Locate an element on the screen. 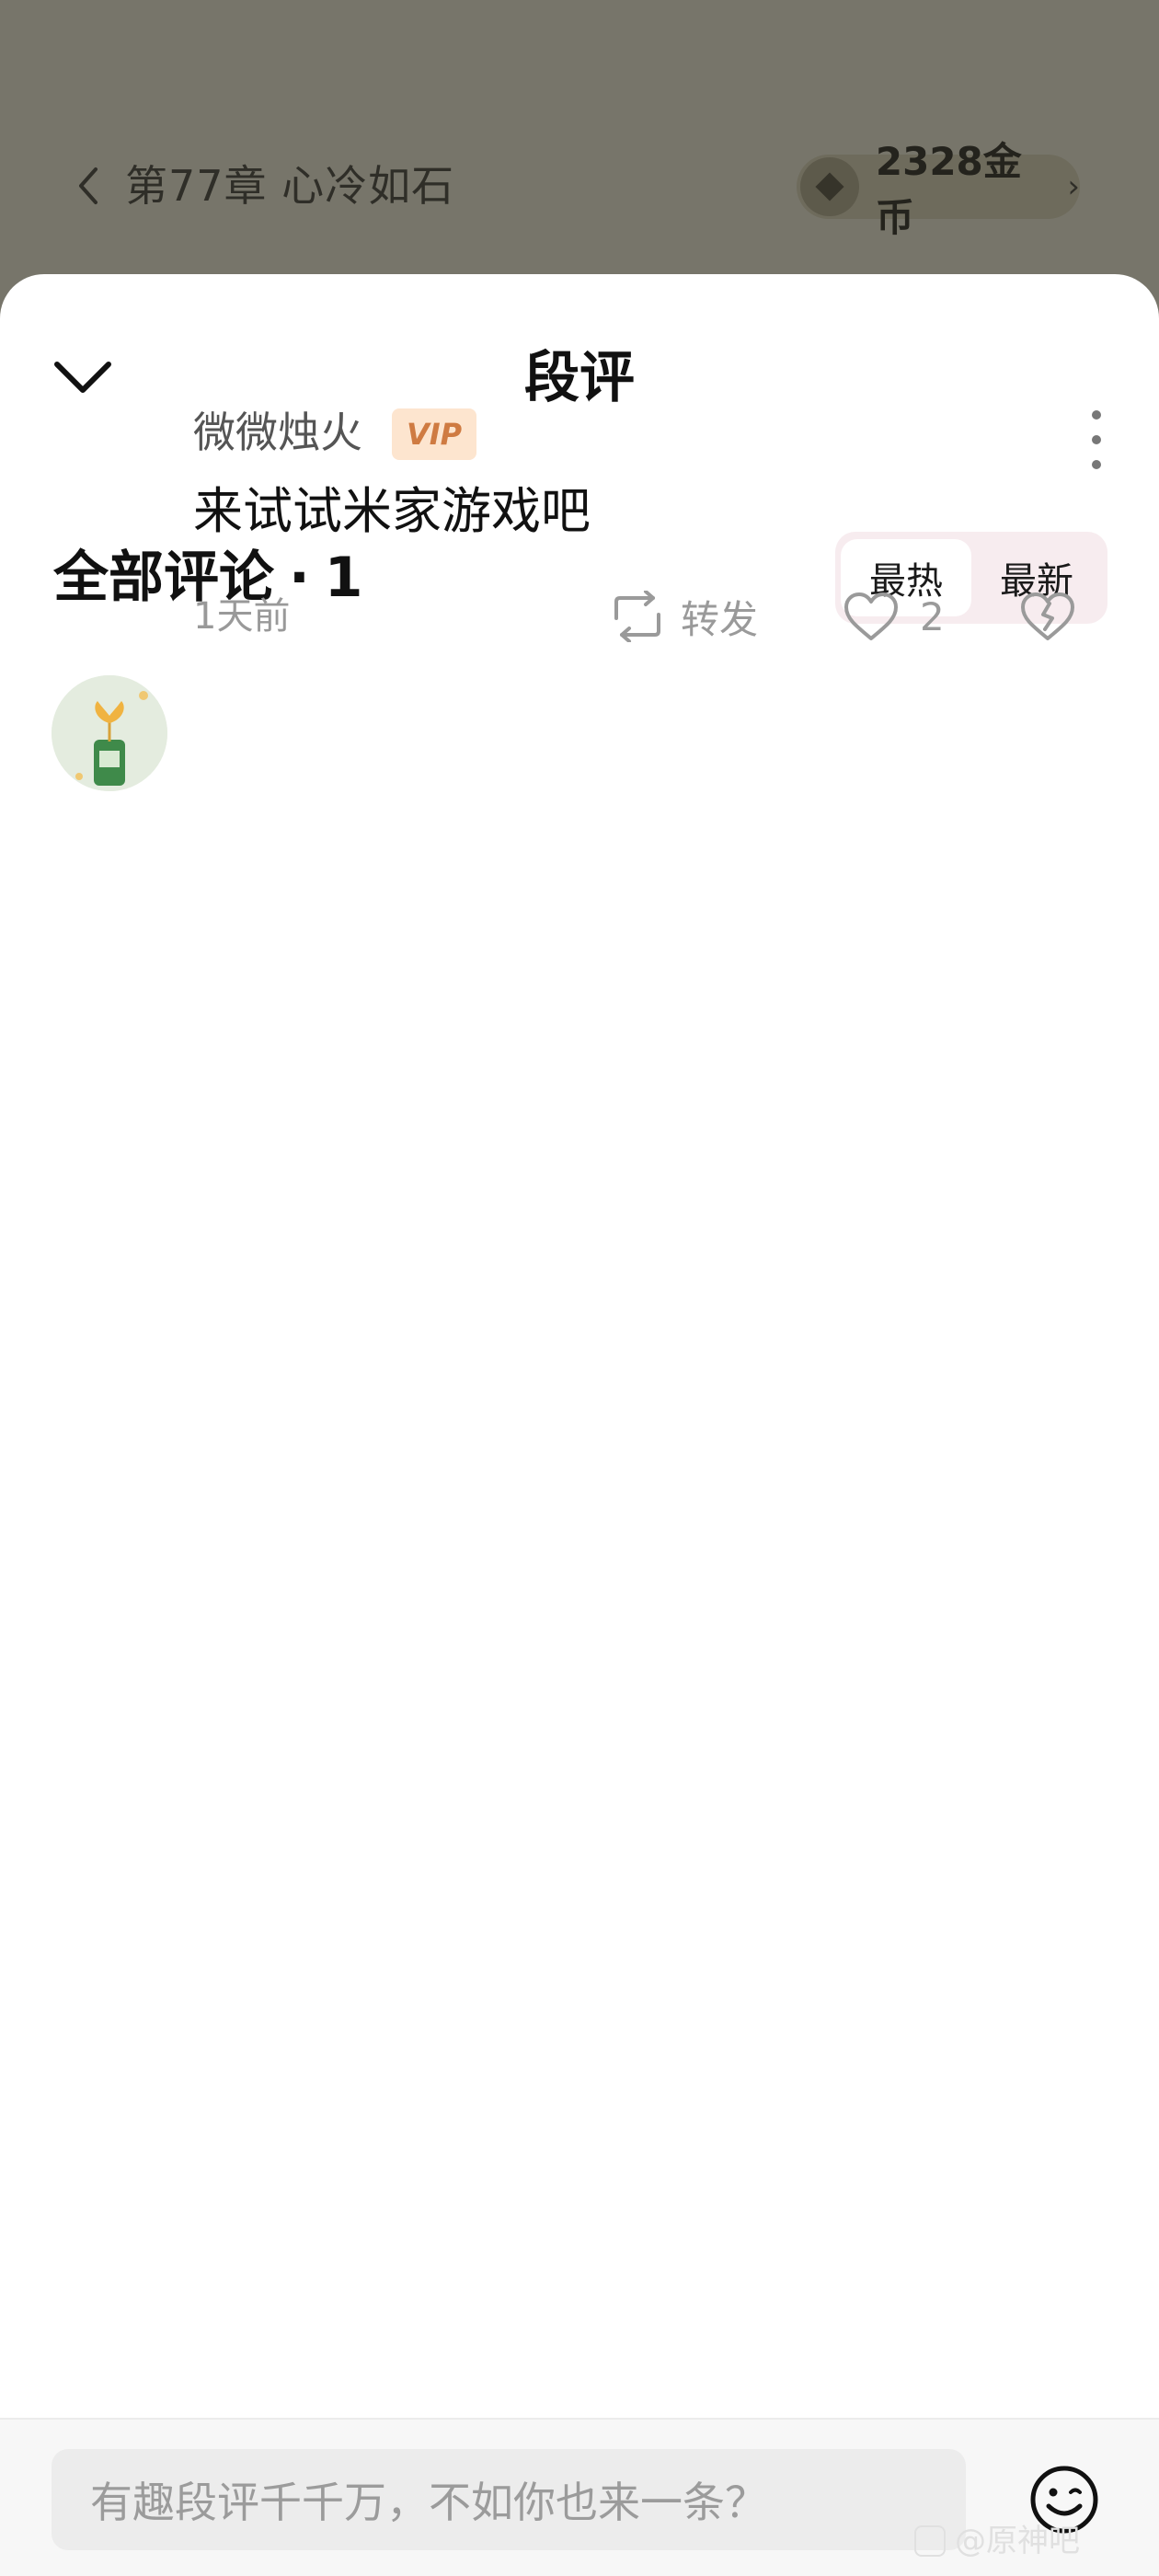 This screenshot has width=1159, height=2576. watermark-icon is located at coordinates (930, 2541).